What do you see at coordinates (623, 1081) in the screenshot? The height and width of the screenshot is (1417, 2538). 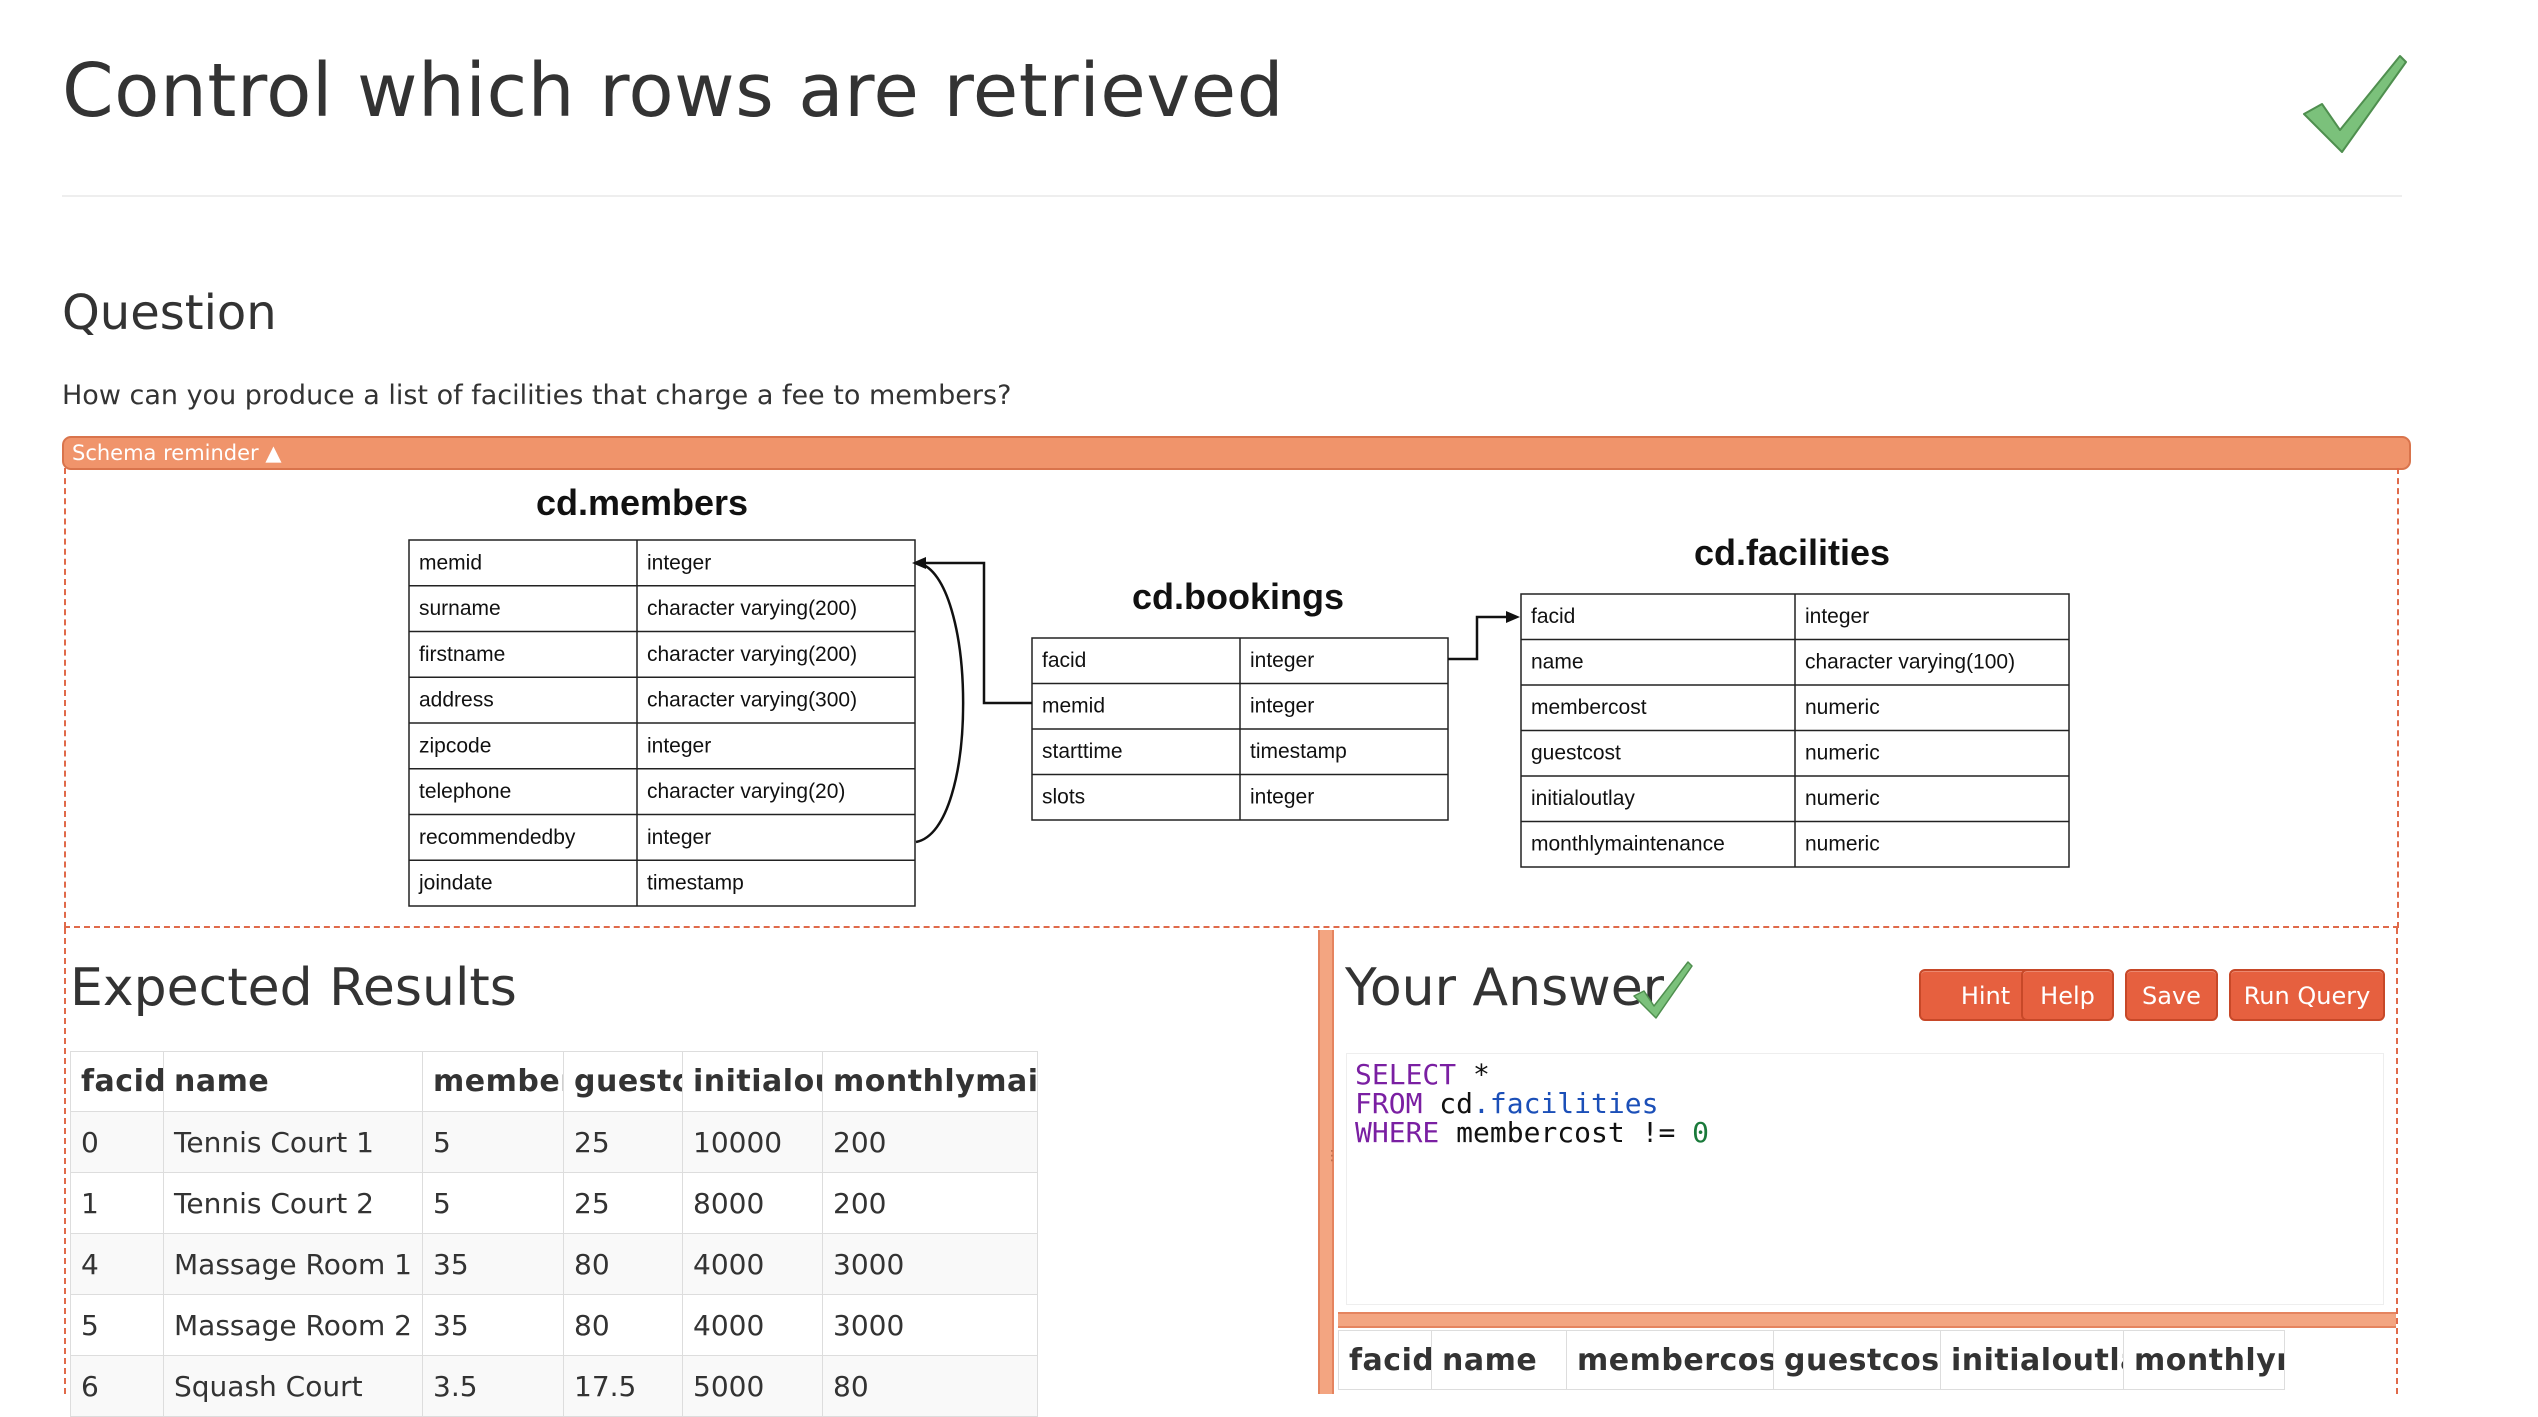 I see `column-header: guestcost` at bounding box center [623, 1081].